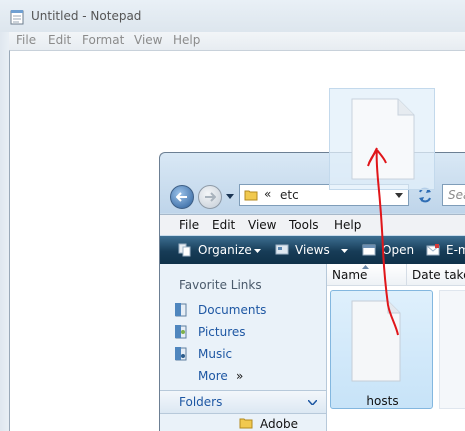 The height and width of the screenshot is (431, 465). Describe the element at coordinates (257, 251) in the screenshot. I see `organize-dropdown-icon` at that location.